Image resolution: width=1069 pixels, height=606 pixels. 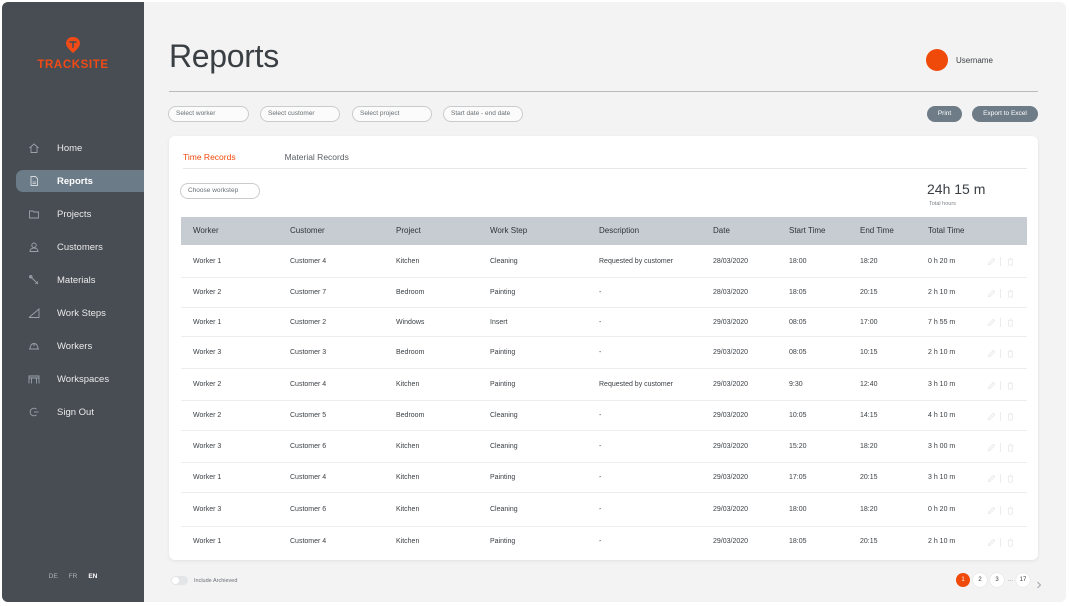 I want to click on print-button: Print, so click(x=944, y=114).